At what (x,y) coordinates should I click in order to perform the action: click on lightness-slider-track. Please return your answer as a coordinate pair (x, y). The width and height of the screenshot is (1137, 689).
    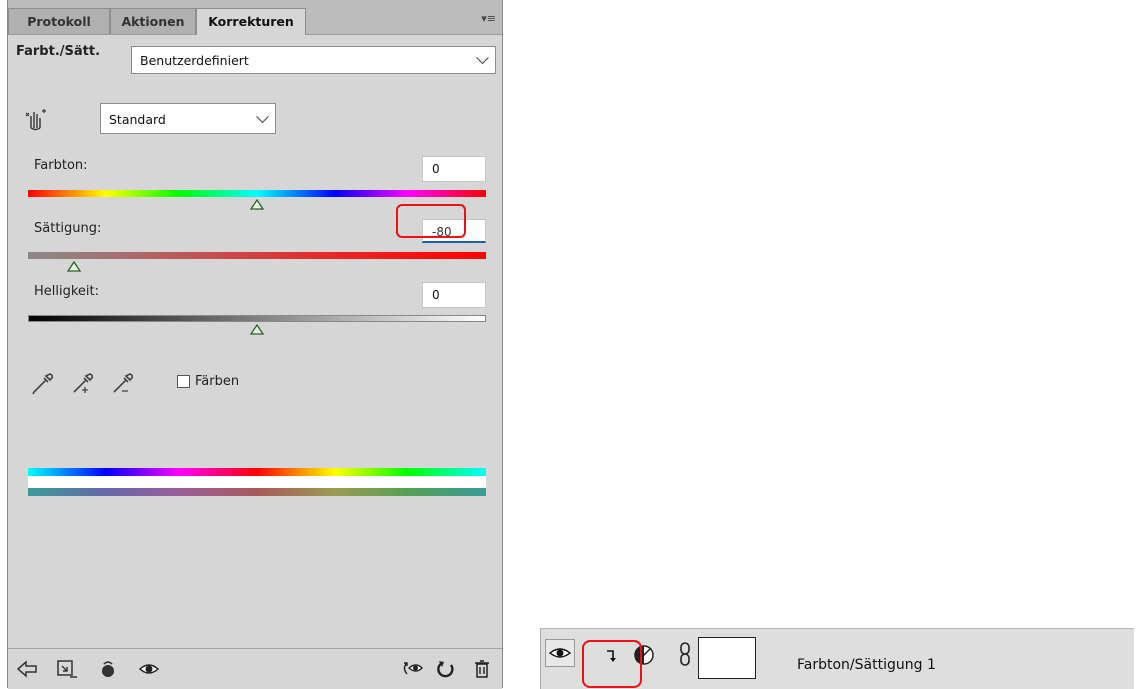
    Looking at the image, I should click on (257, 318).